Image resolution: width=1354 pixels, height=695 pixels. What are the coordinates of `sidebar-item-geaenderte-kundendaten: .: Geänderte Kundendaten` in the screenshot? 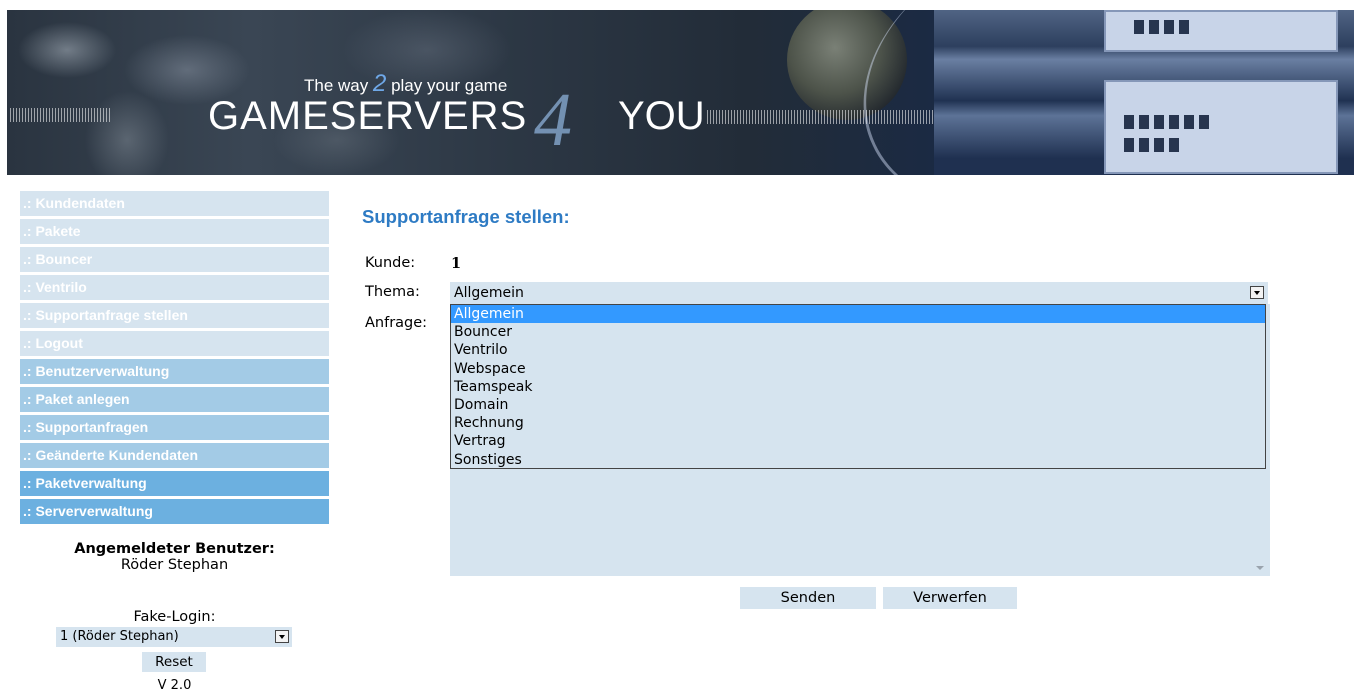 It's located at (174, 455).